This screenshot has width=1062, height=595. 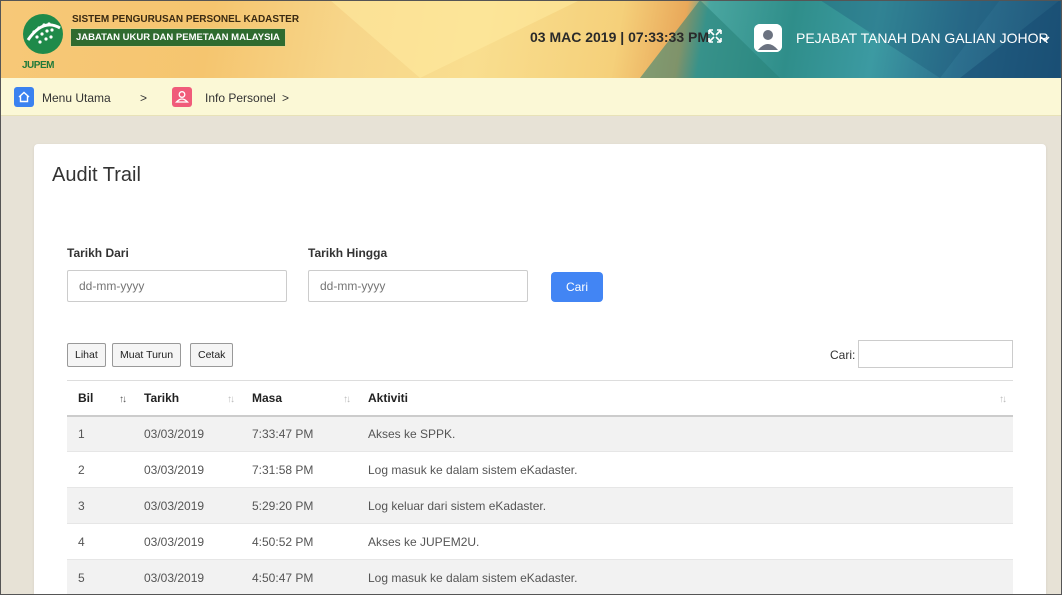 What do you see at coordinates (935, 354) in the screenshot?
I see `table-search-input` at bounding box center [935, 354].